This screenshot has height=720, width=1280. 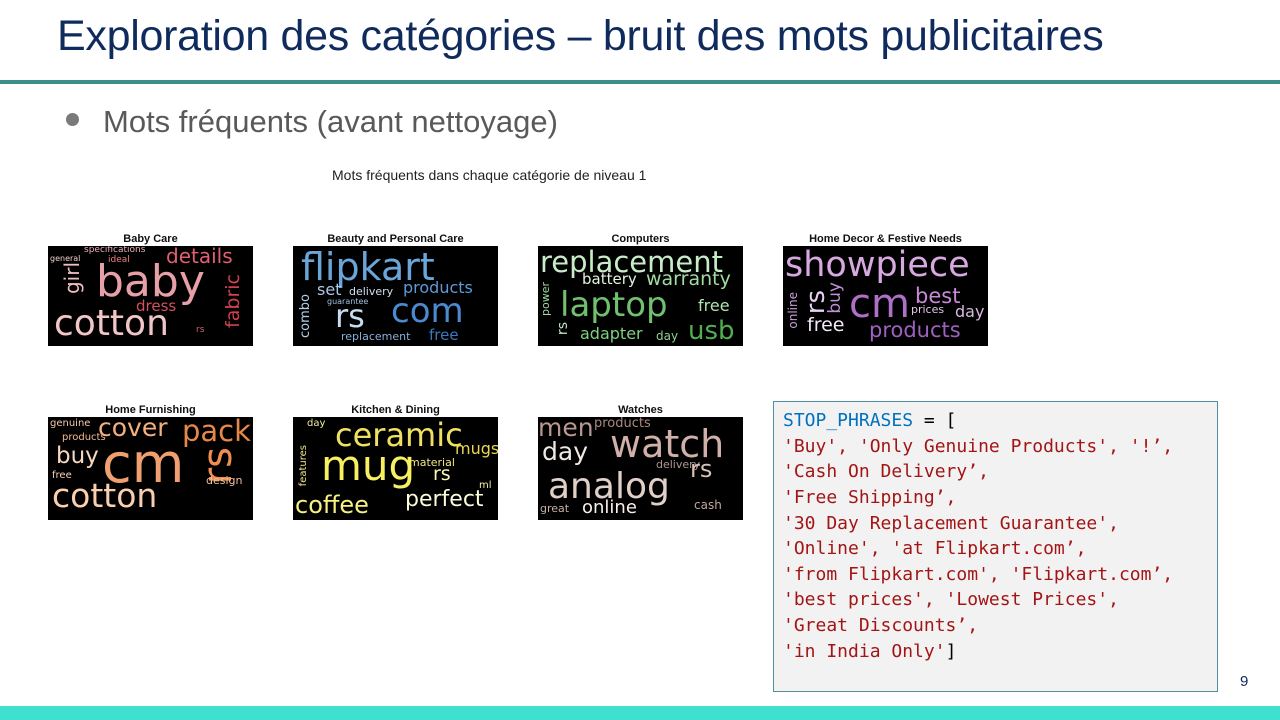 I want to click on wordcloud-label: Computers, so click(x=640, y=239).